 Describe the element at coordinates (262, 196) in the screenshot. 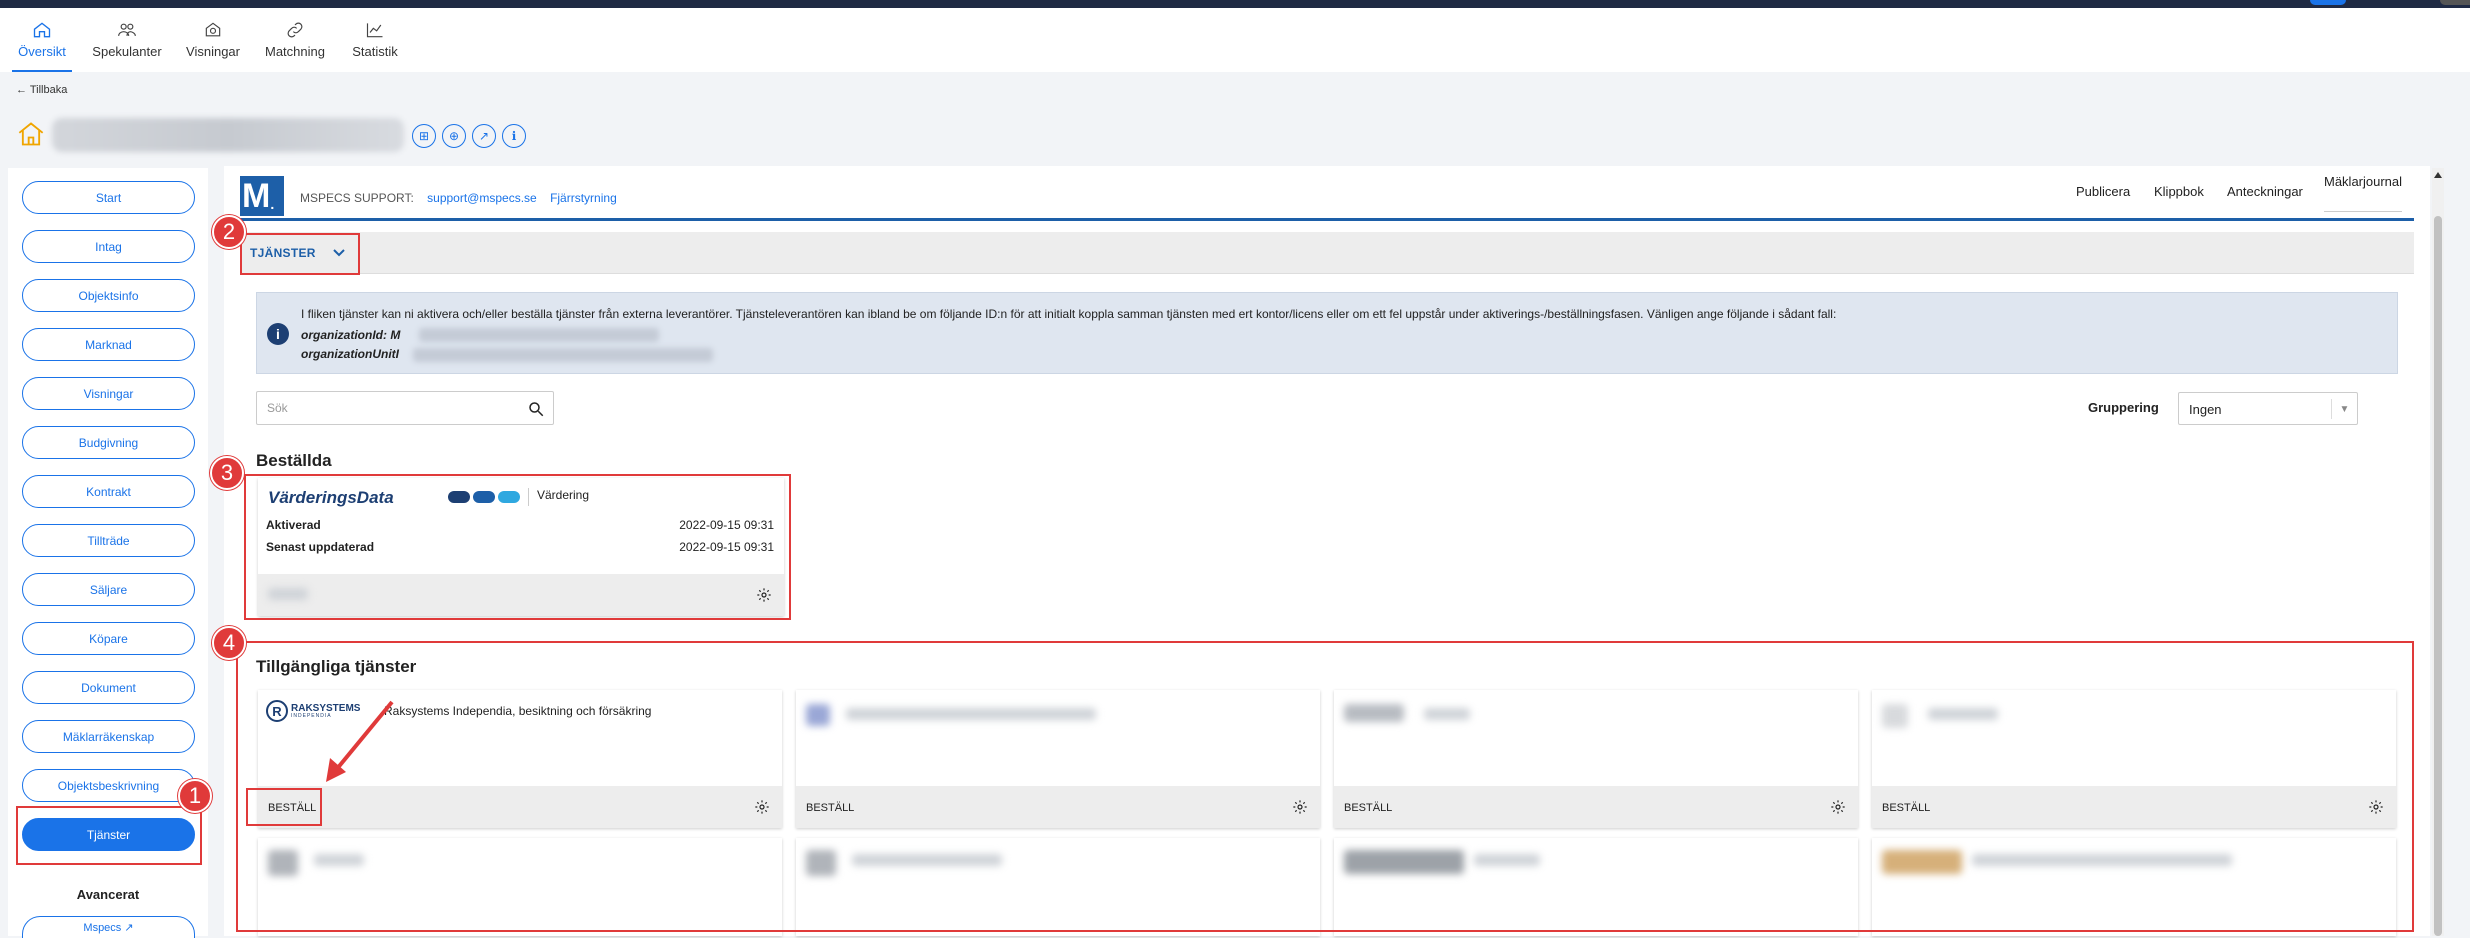

I see `mspecs-logo: M.` at that location.